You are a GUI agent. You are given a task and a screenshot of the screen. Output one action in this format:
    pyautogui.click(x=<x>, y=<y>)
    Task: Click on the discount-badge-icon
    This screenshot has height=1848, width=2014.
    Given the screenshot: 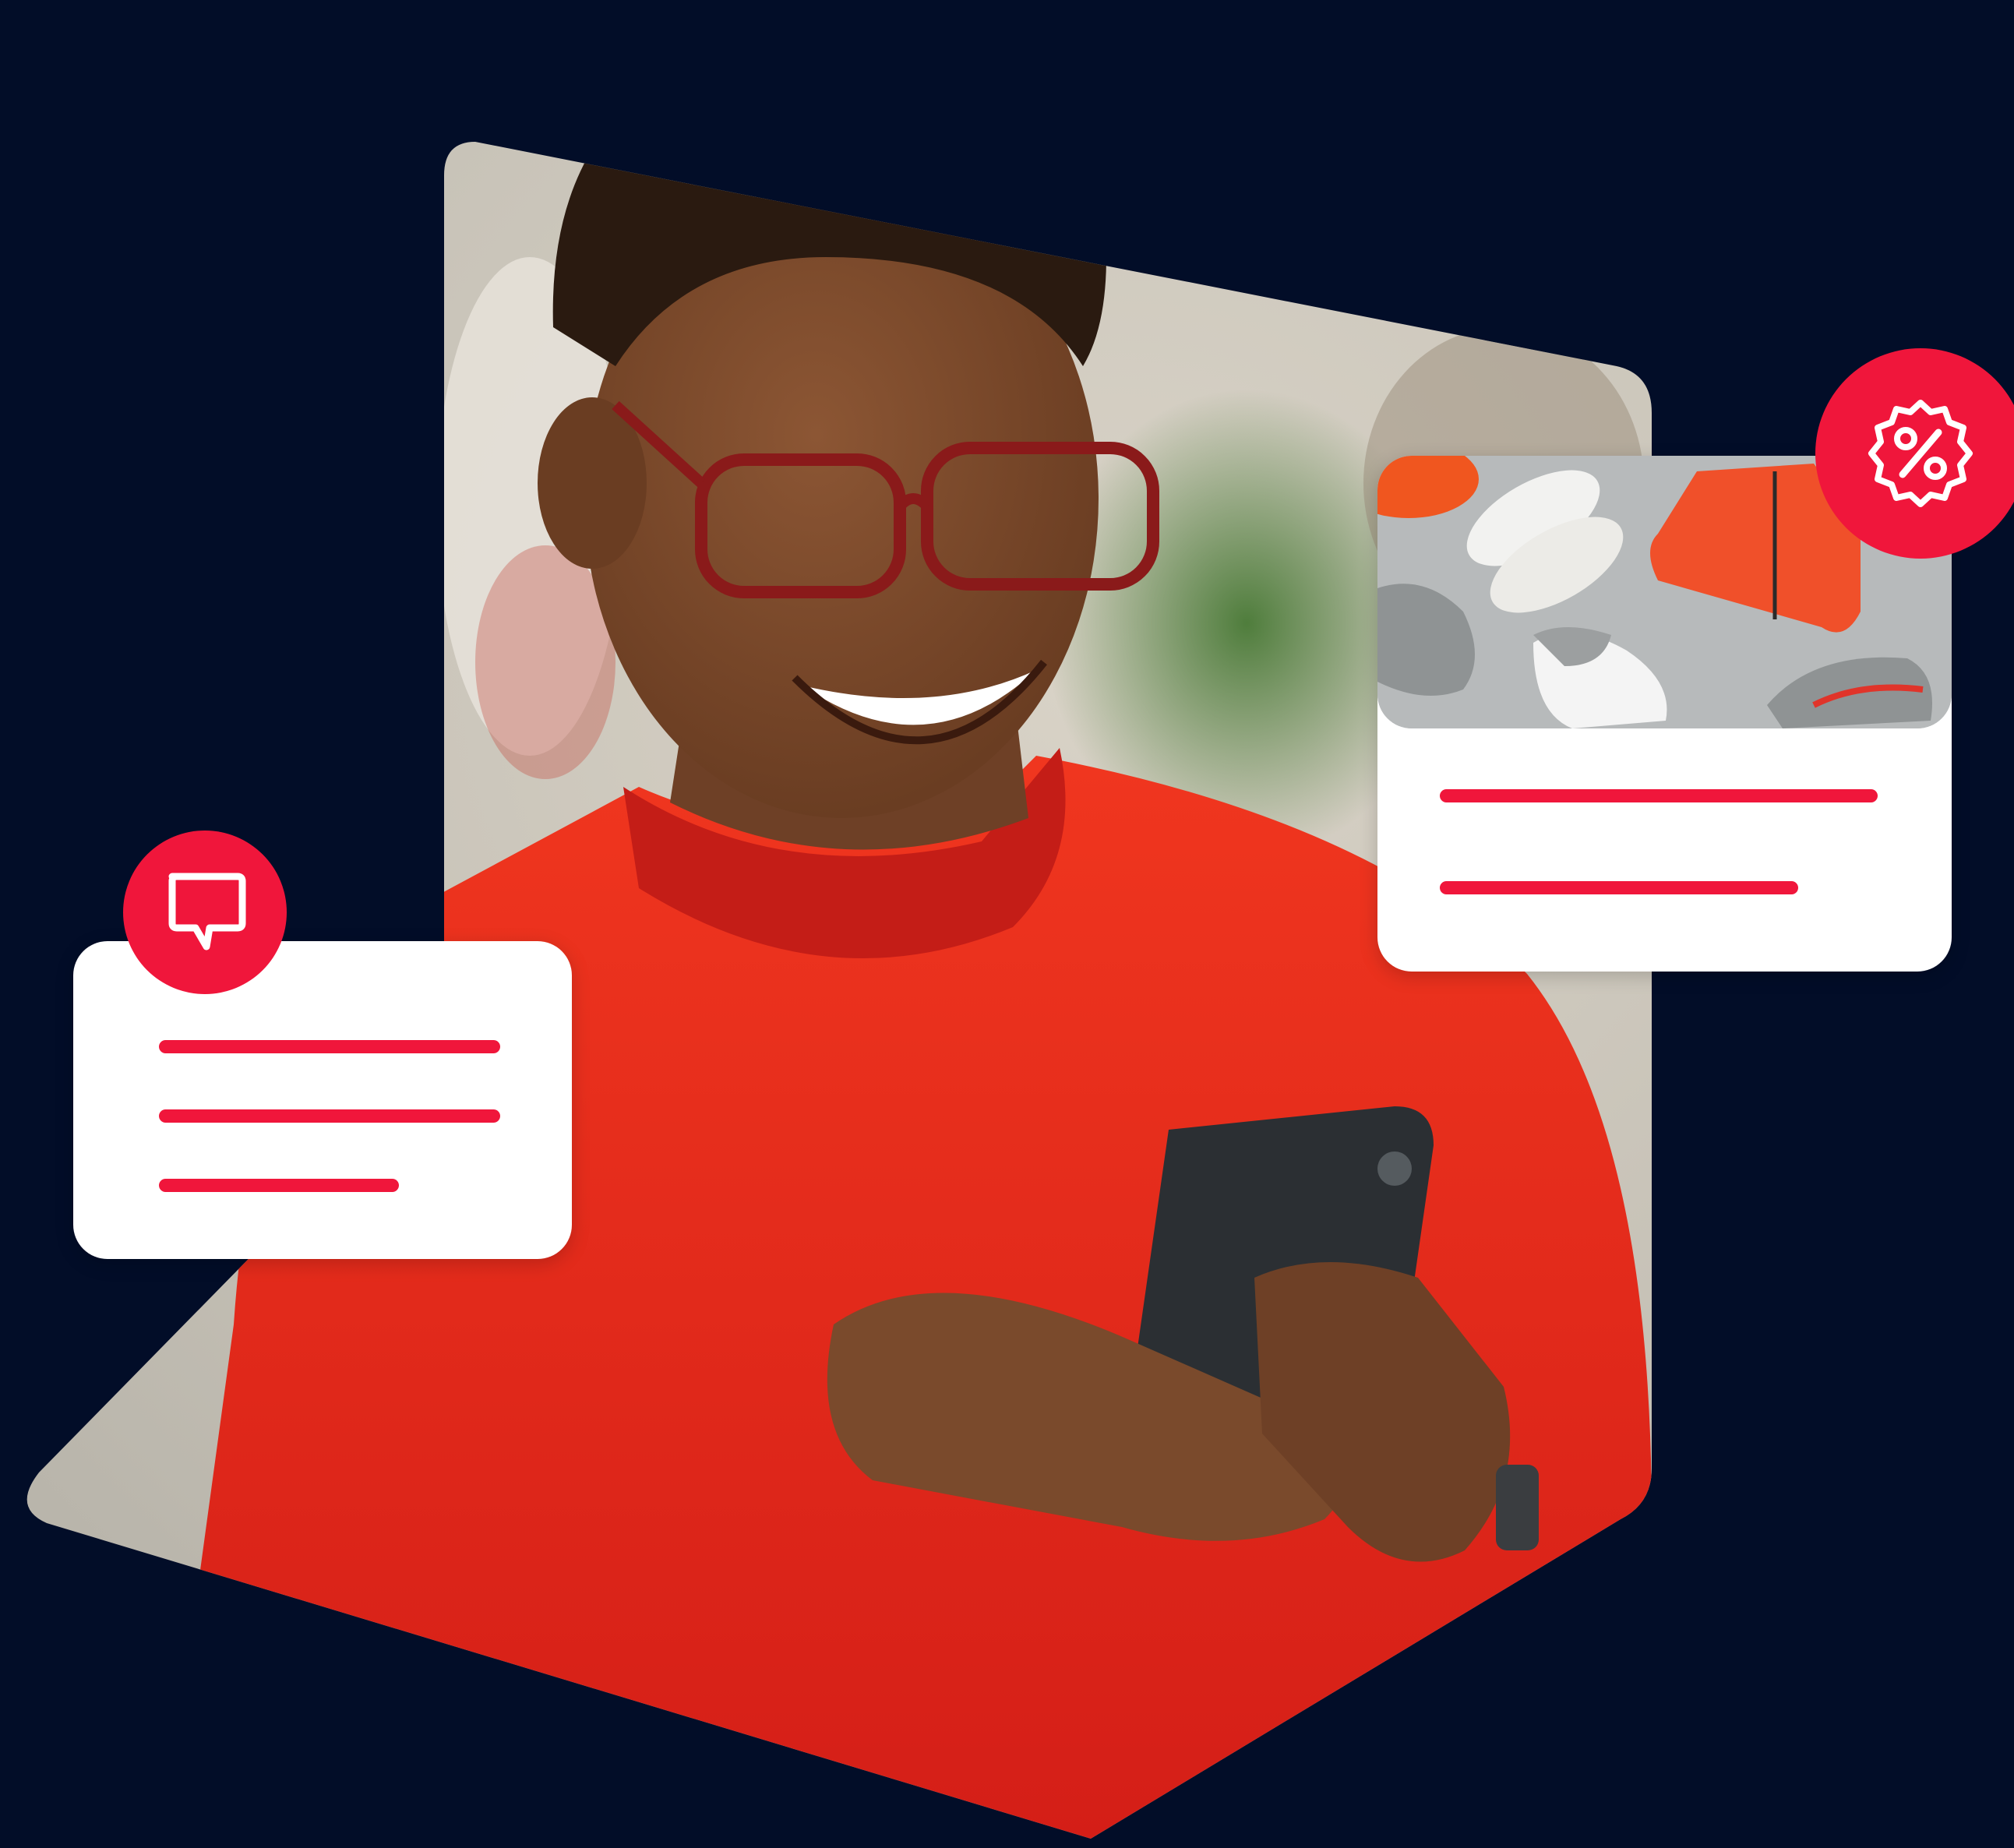 What is the action you would take?
    pyautogui.click(x=1920, y=453)
    